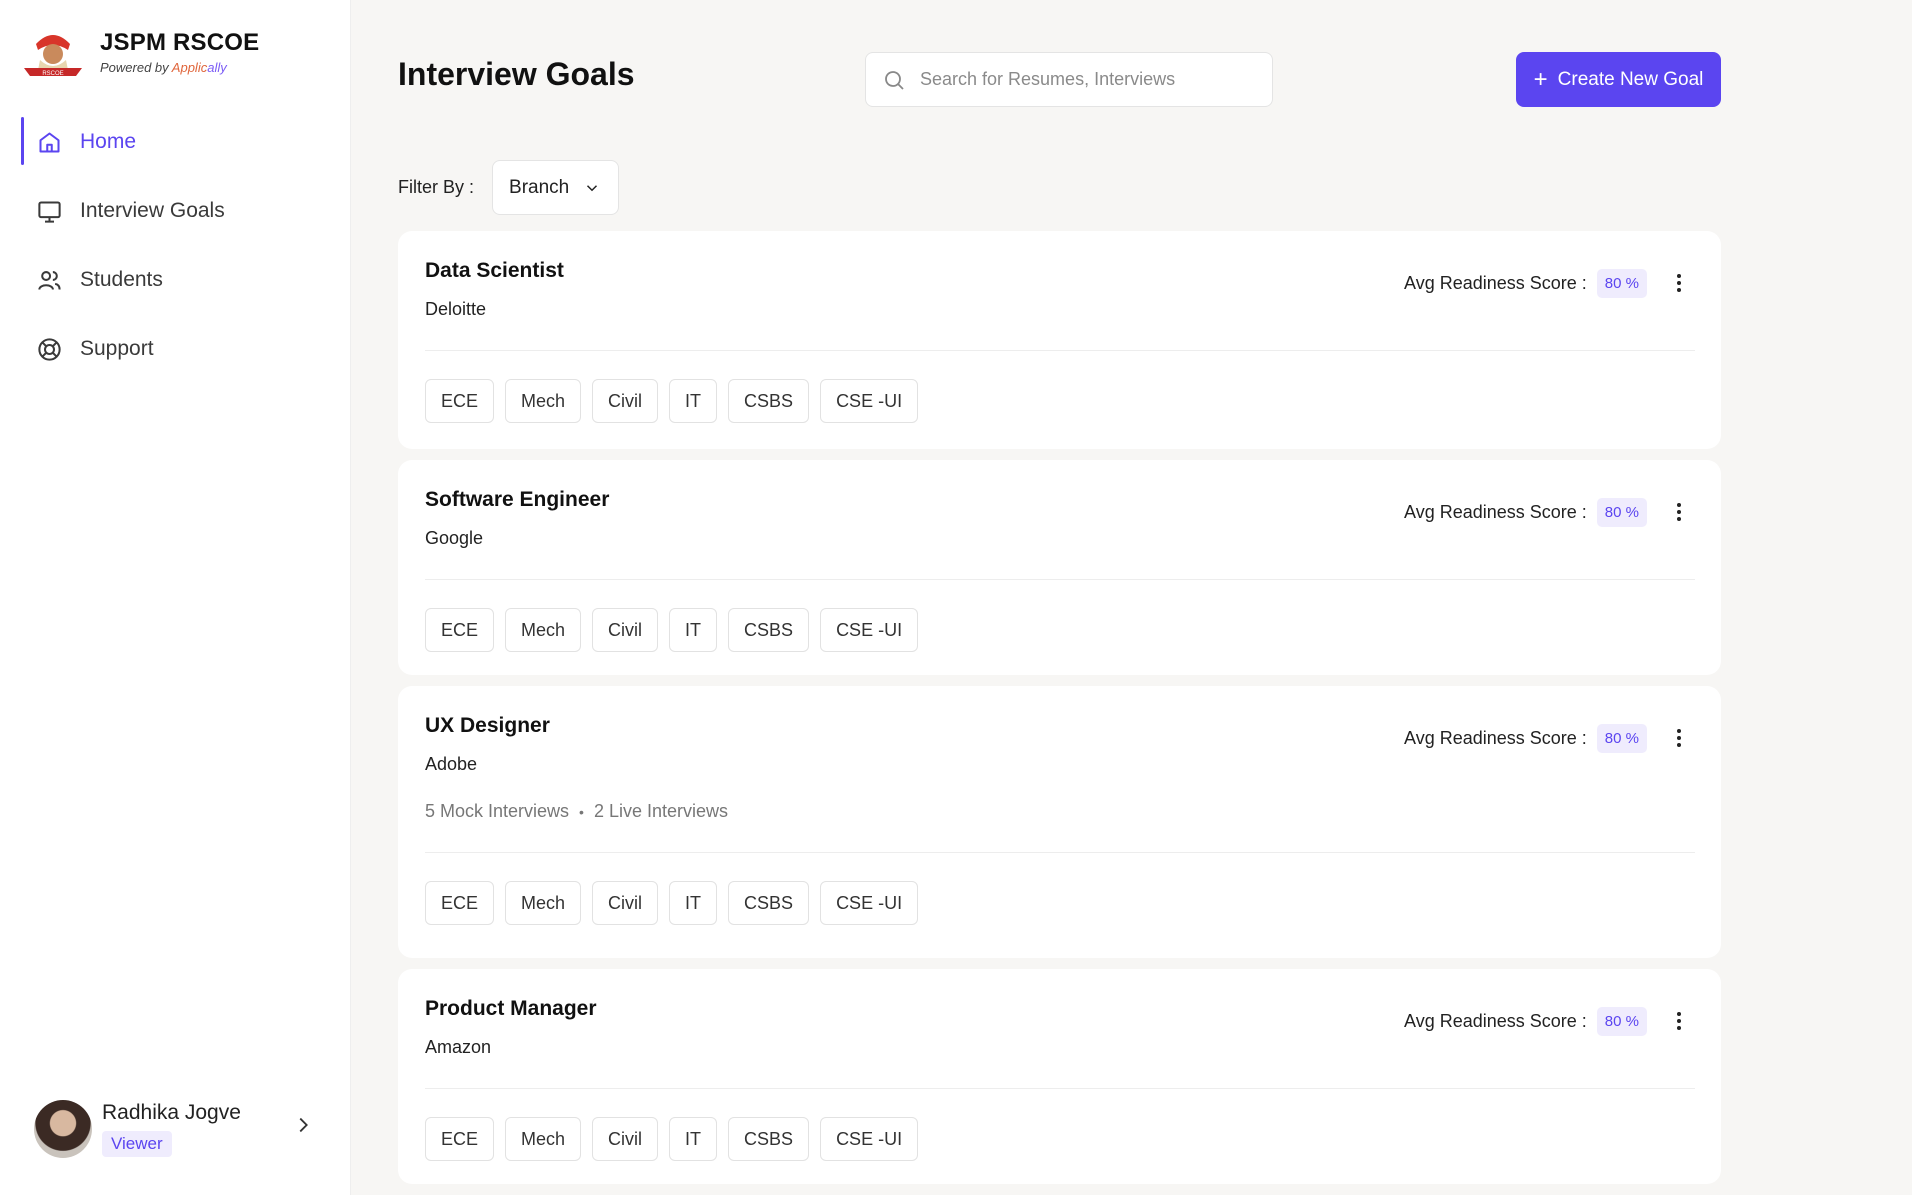  I want to click on plus-icon: +, so click(1540, 79).